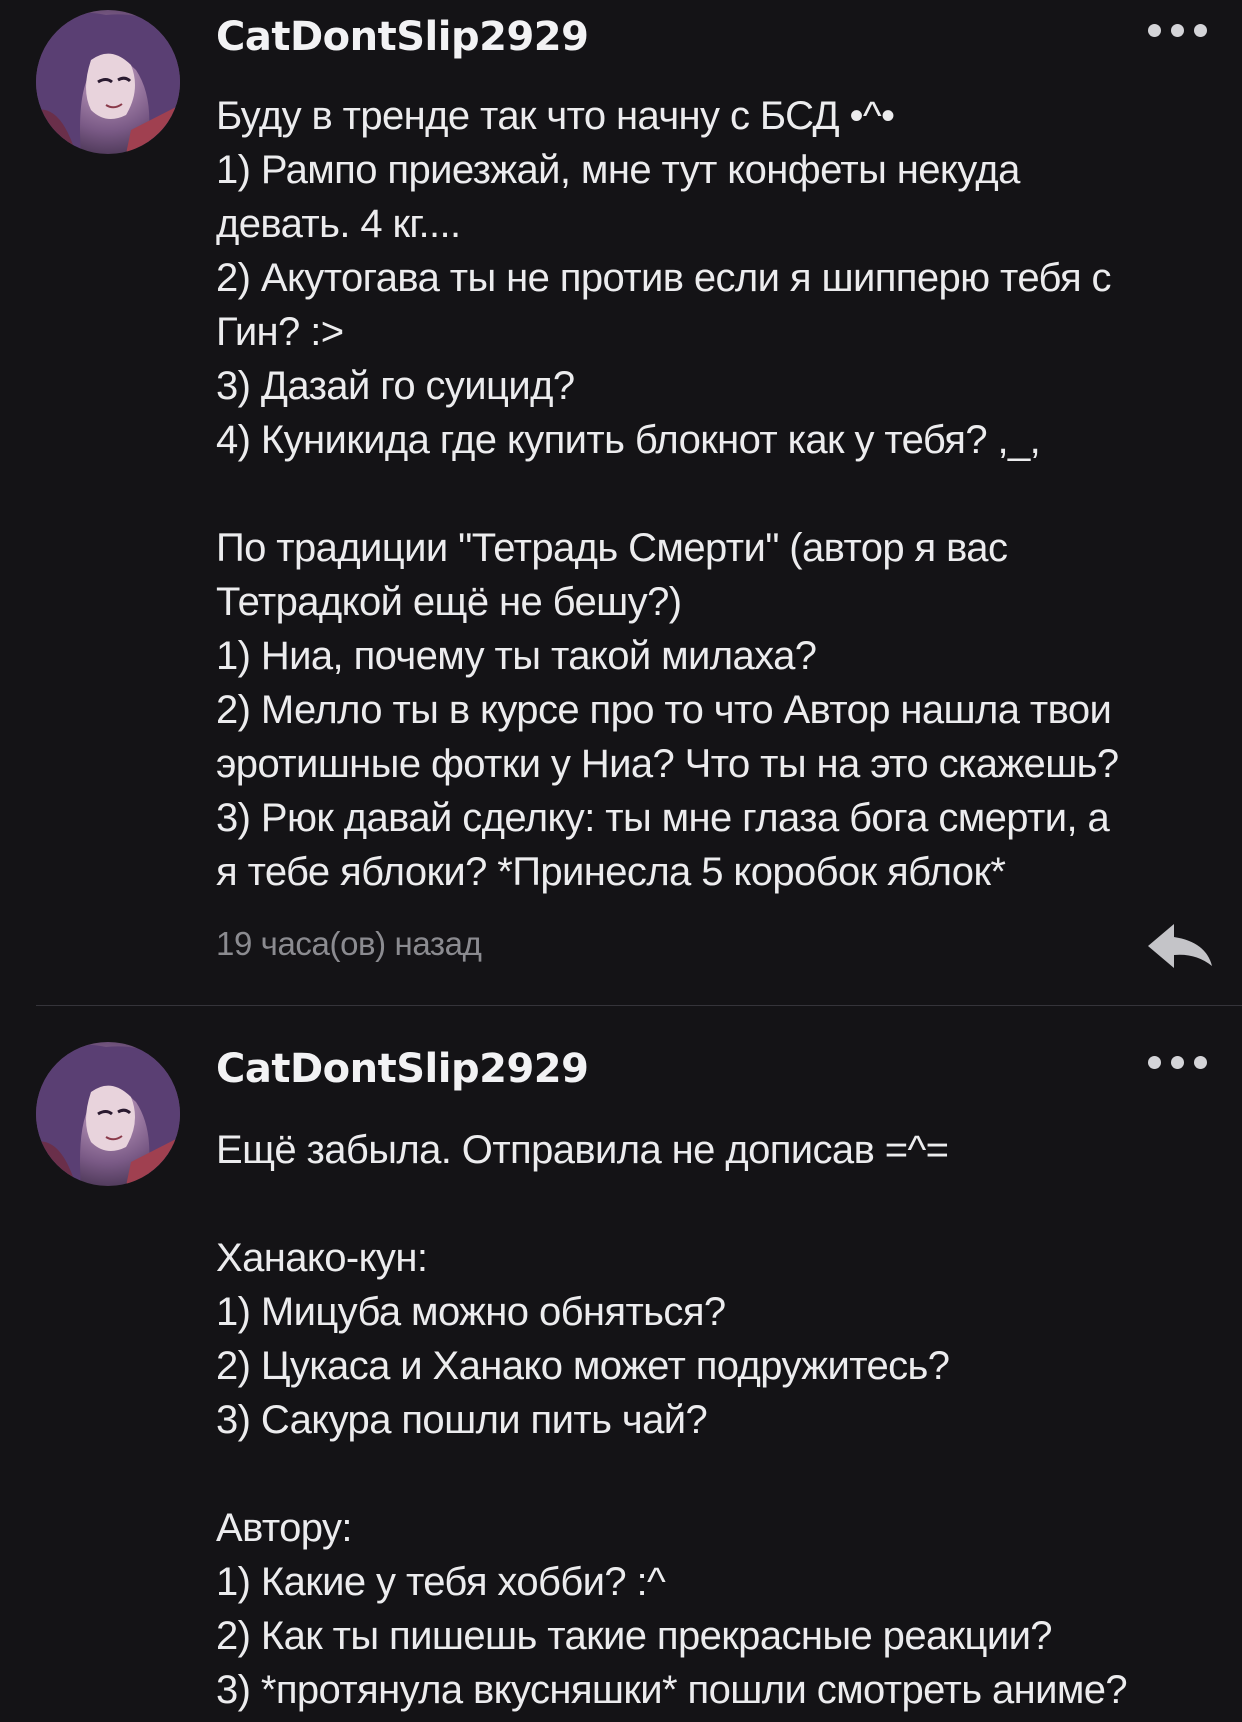 Image resolution: width=1242 pixels, height=1722 pixels. Describe the element at coordinates (449, 602) in the screenshot. I see `comment-line: Тетрадкой ещё не бешу?)` at that location.